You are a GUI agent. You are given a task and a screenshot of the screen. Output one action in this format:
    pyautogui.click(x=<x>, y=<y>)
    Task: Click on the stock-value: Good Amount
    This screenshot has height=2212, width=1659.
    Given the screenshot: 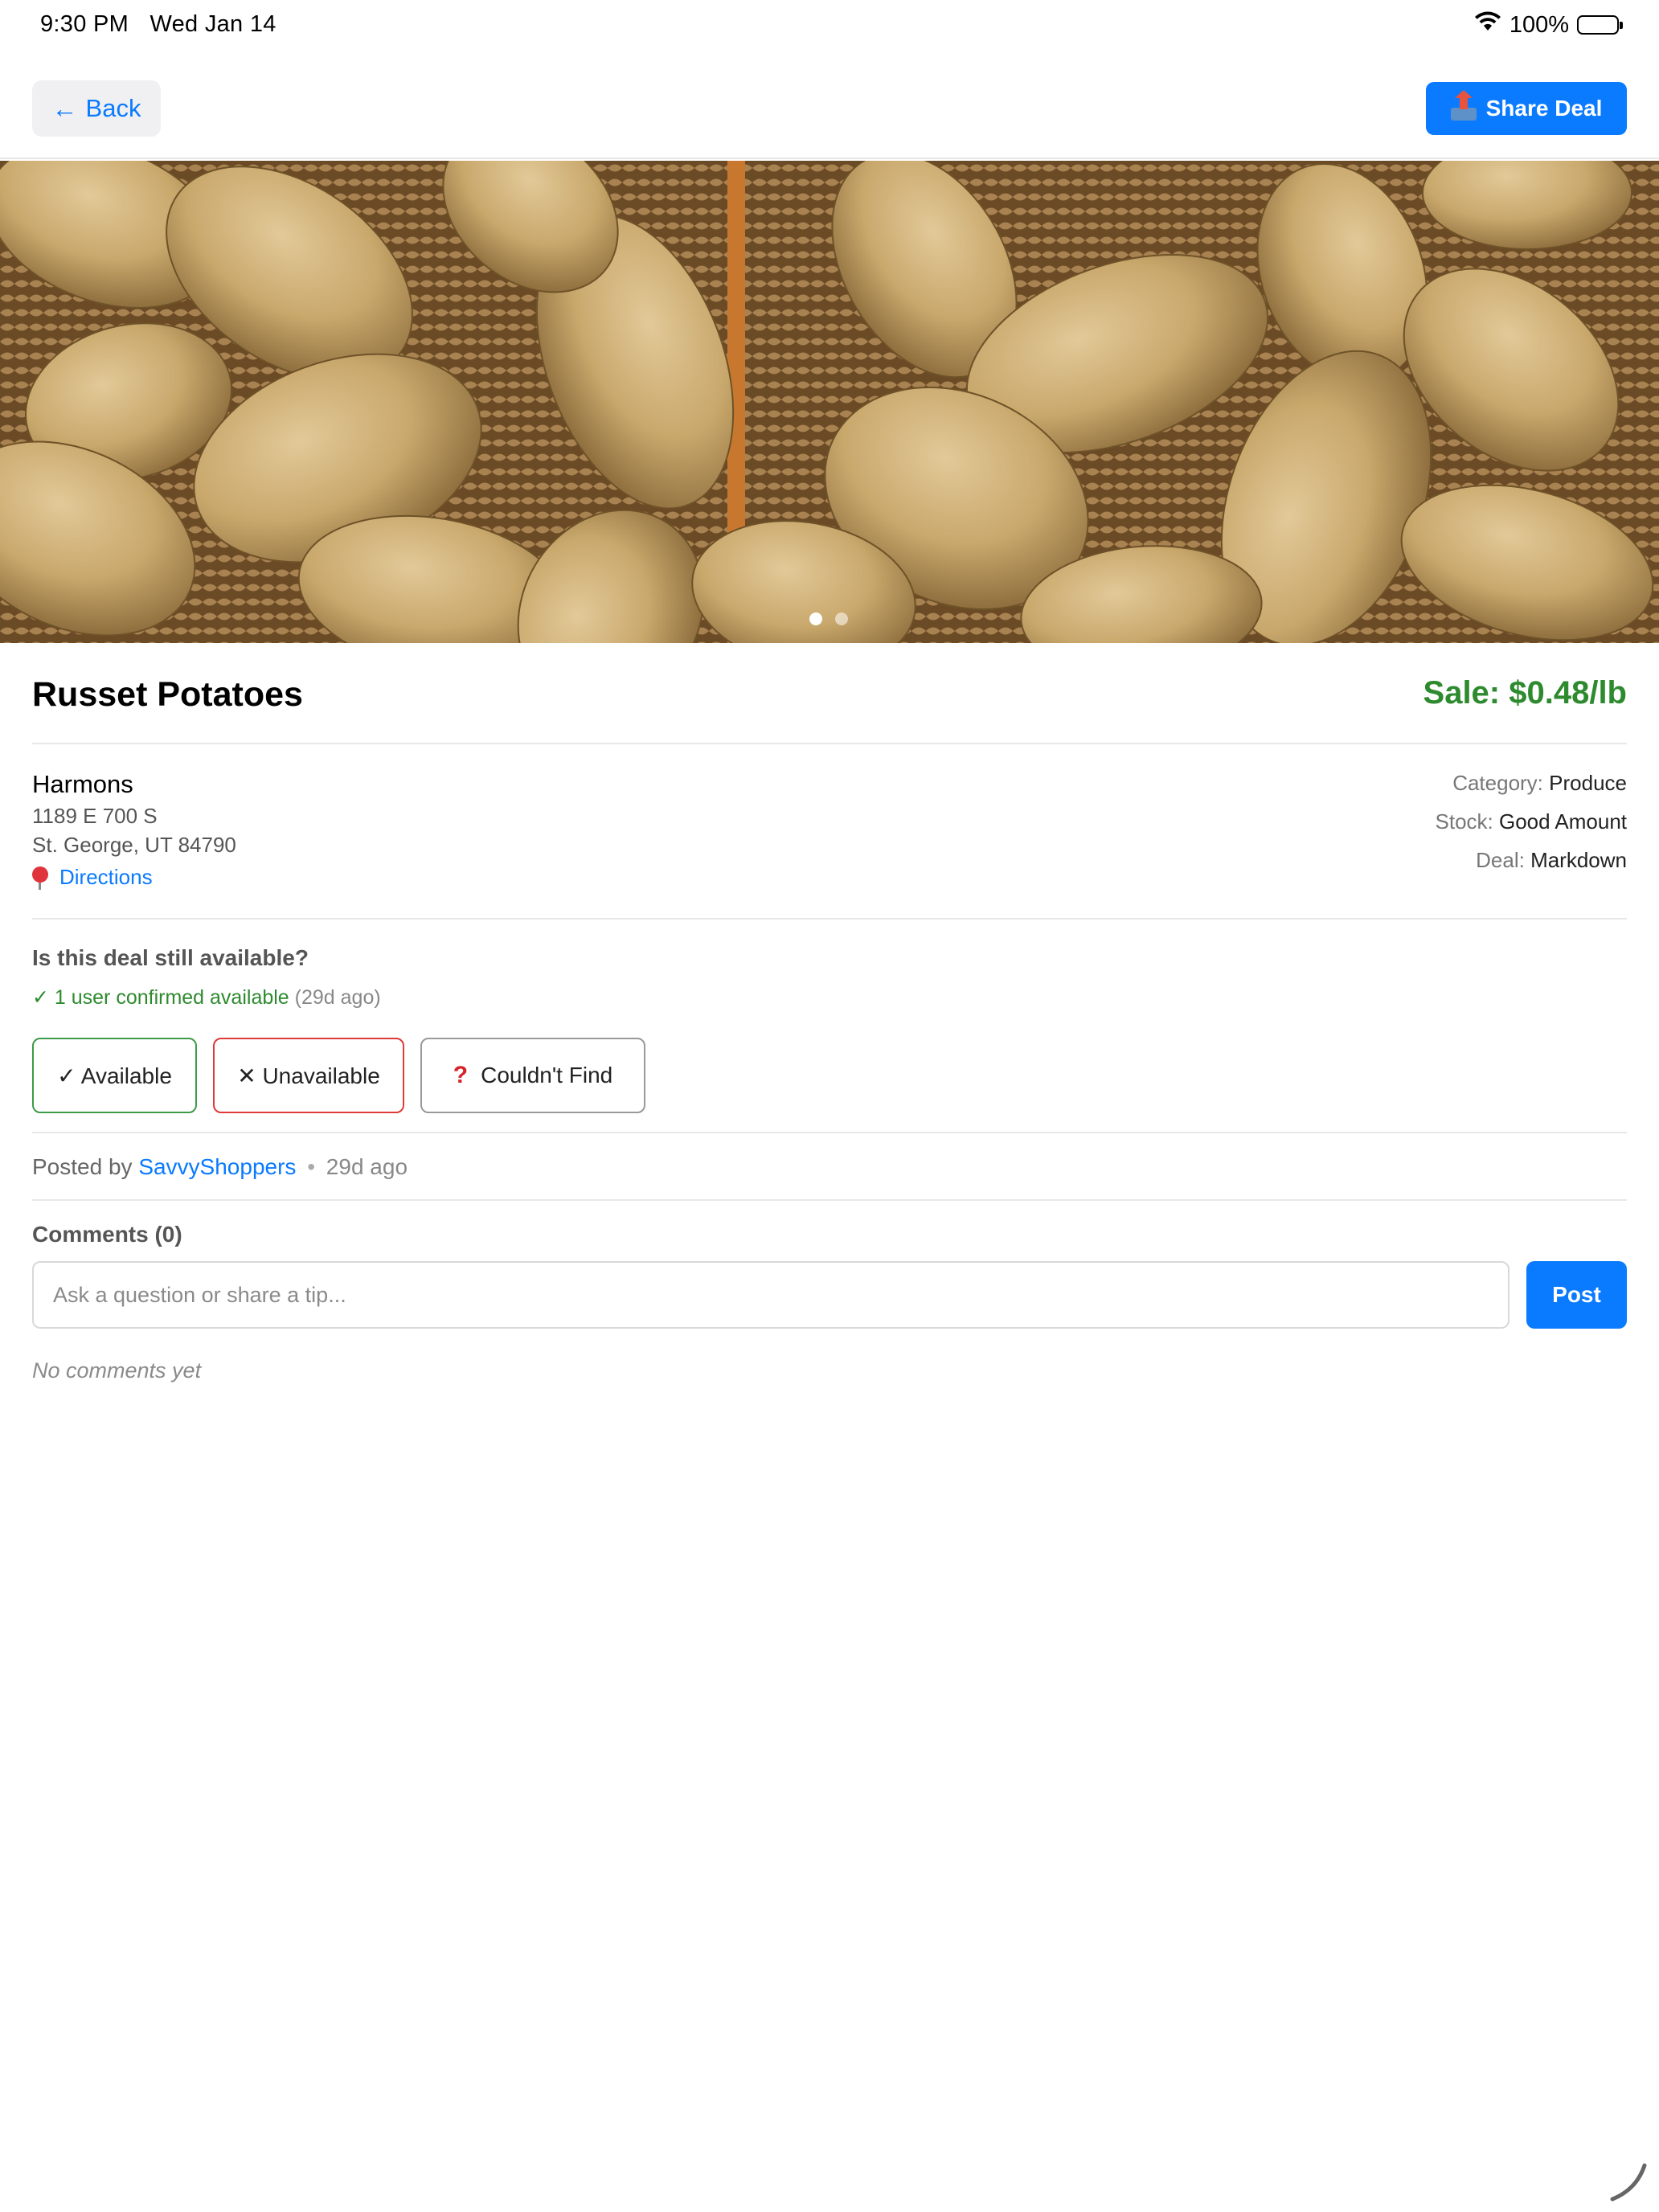 What is the action you would take?
    pyautogui.click(x=1563, y=821)
    